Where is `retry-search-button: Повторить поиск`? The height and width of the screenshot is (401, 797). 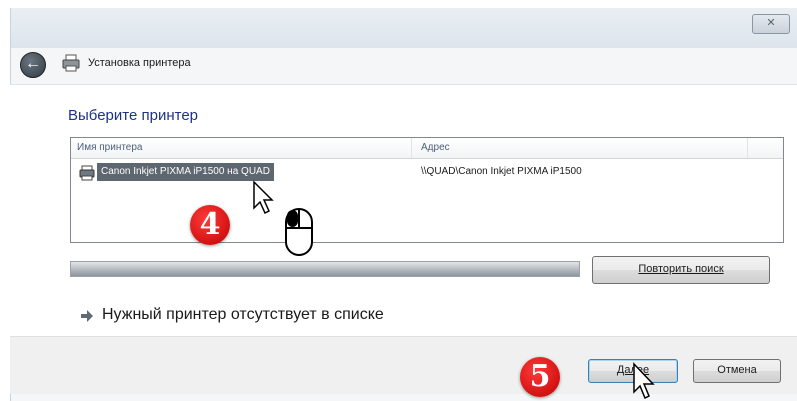 retry-search-button: Повторить поиск is located at coordinates (681, 270).